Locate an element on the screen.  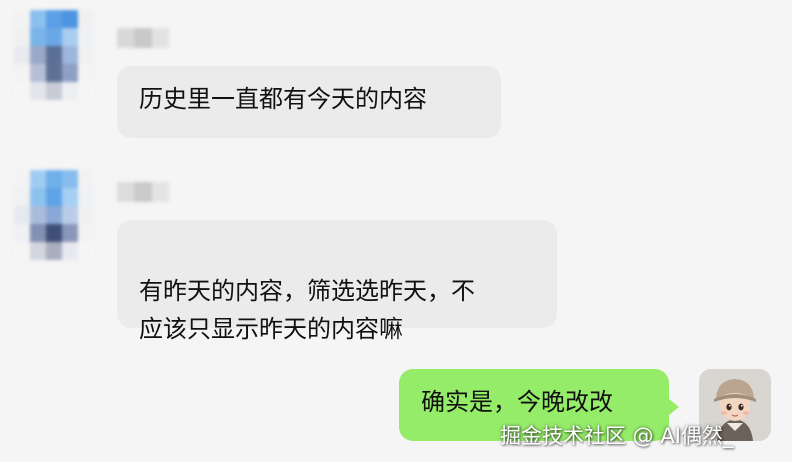
message-text: 有昨天的内容，筛选选昨天，不 应该只显示昨天的内容嘛 is located at coordinates (307, 310).